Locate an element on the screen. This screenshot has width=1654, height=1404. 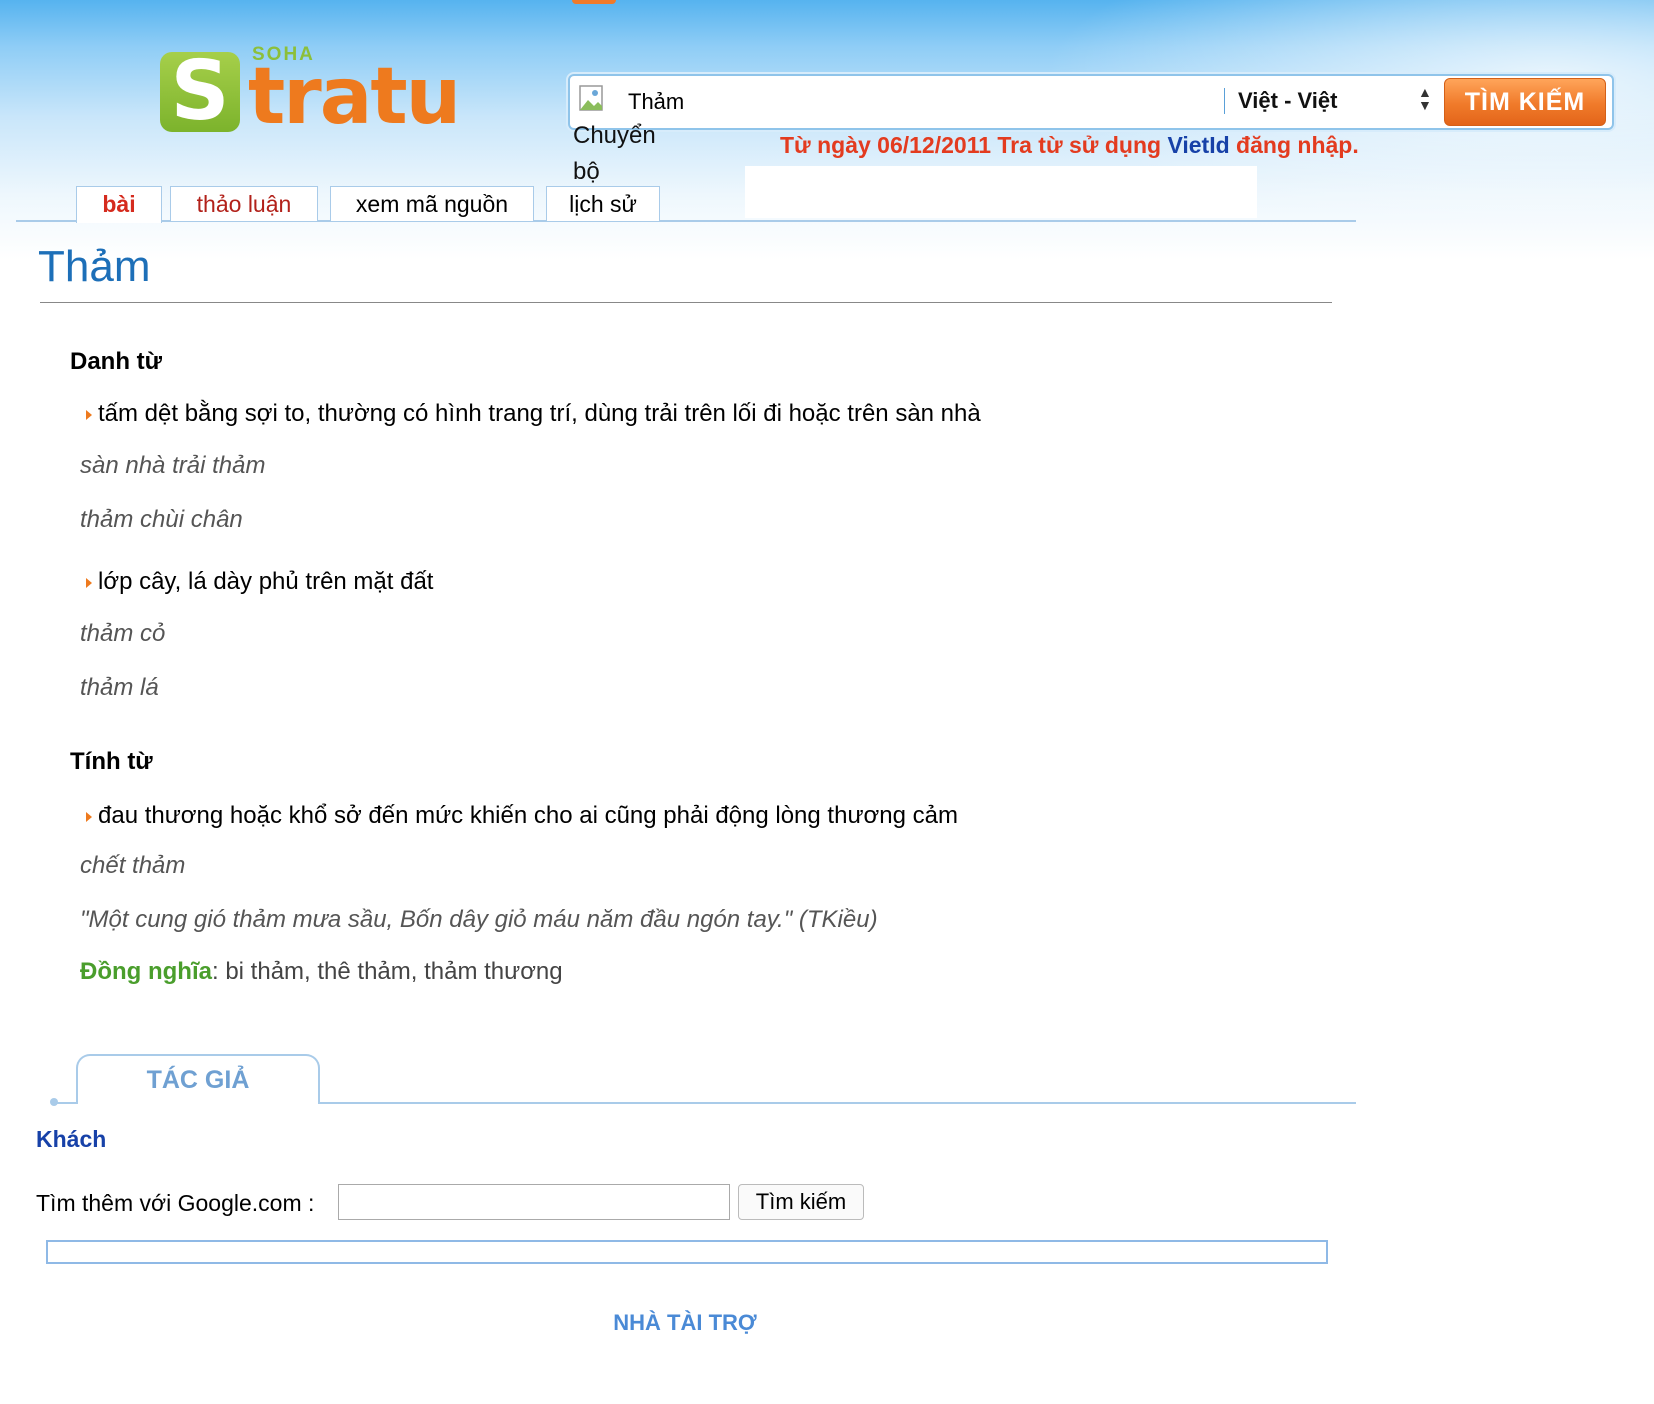
search-button: TÌM KIẾM is located at coordinates (1525, 102).